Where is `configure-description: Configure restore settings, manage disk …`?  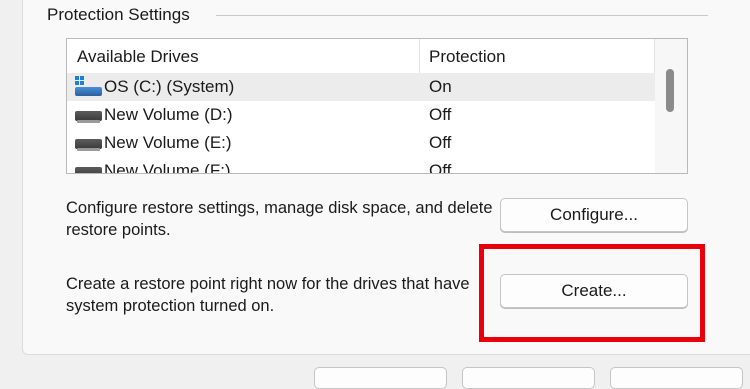
configure-description: Configure restore settings, manage disk … is located at coordinates (279, 219).